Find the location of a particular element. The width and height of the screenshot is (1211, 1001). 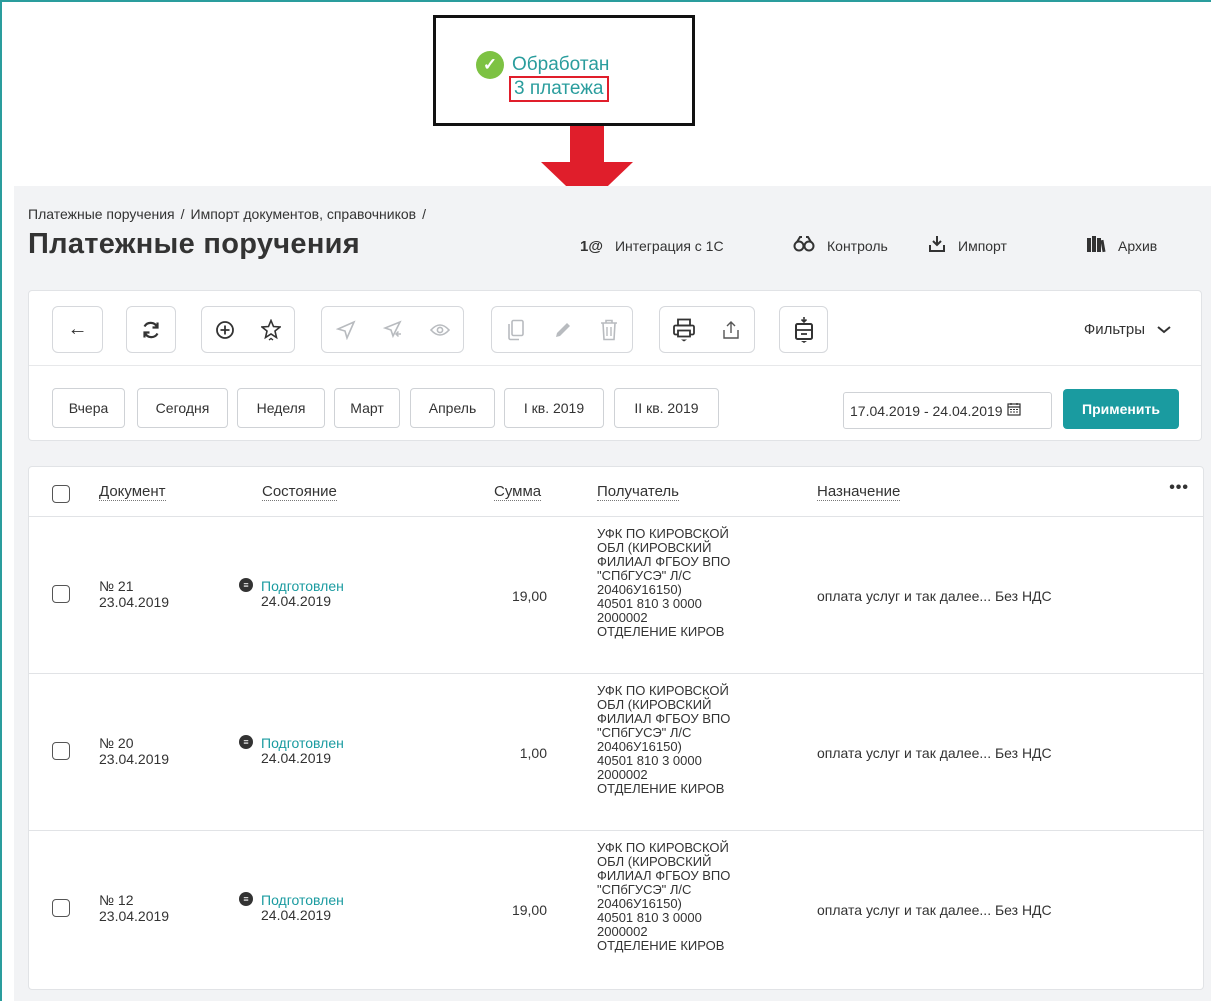

document-cell: № 20 23.04.2019 is located at coordinates (134, 751).